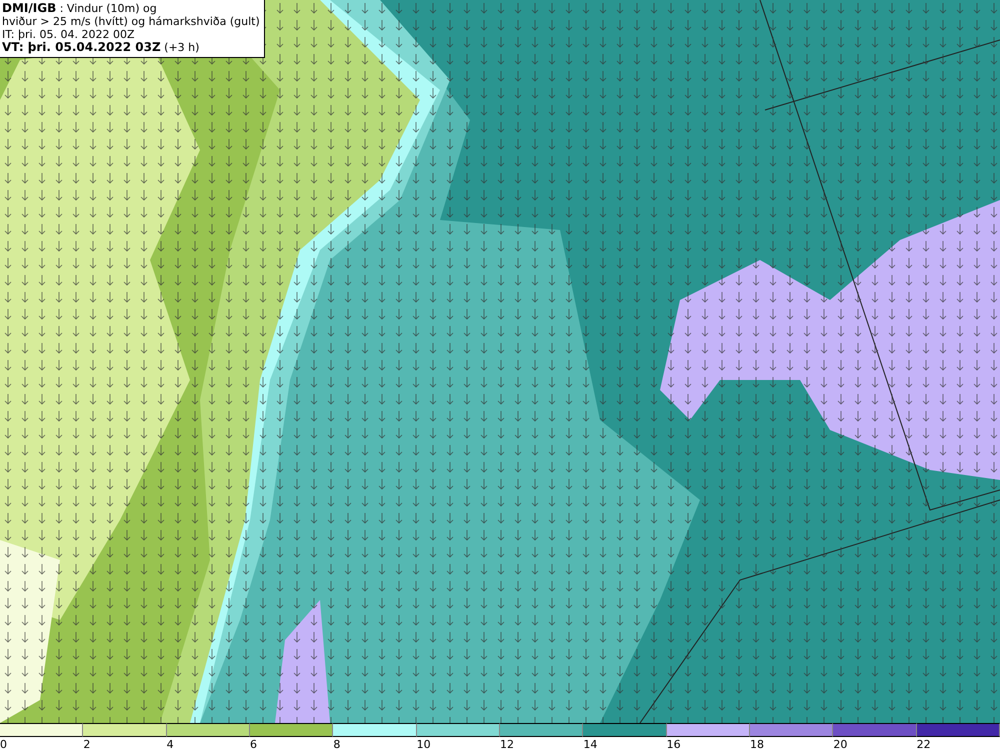 This screenshot has height=753, width=1000. What do you see at coordinates (336, 745) in the screenshot?
I see `legend-tick-label: 8` at bounding box center [336, 745].